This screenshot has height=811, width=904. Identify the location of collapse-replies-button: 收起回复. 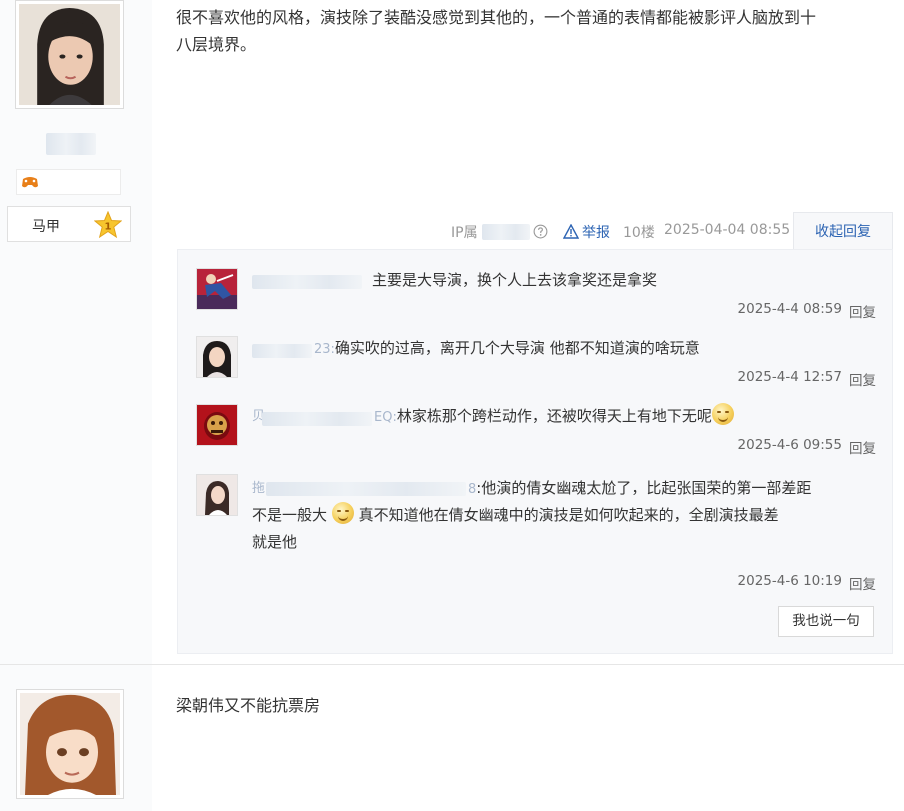
(843, 231).